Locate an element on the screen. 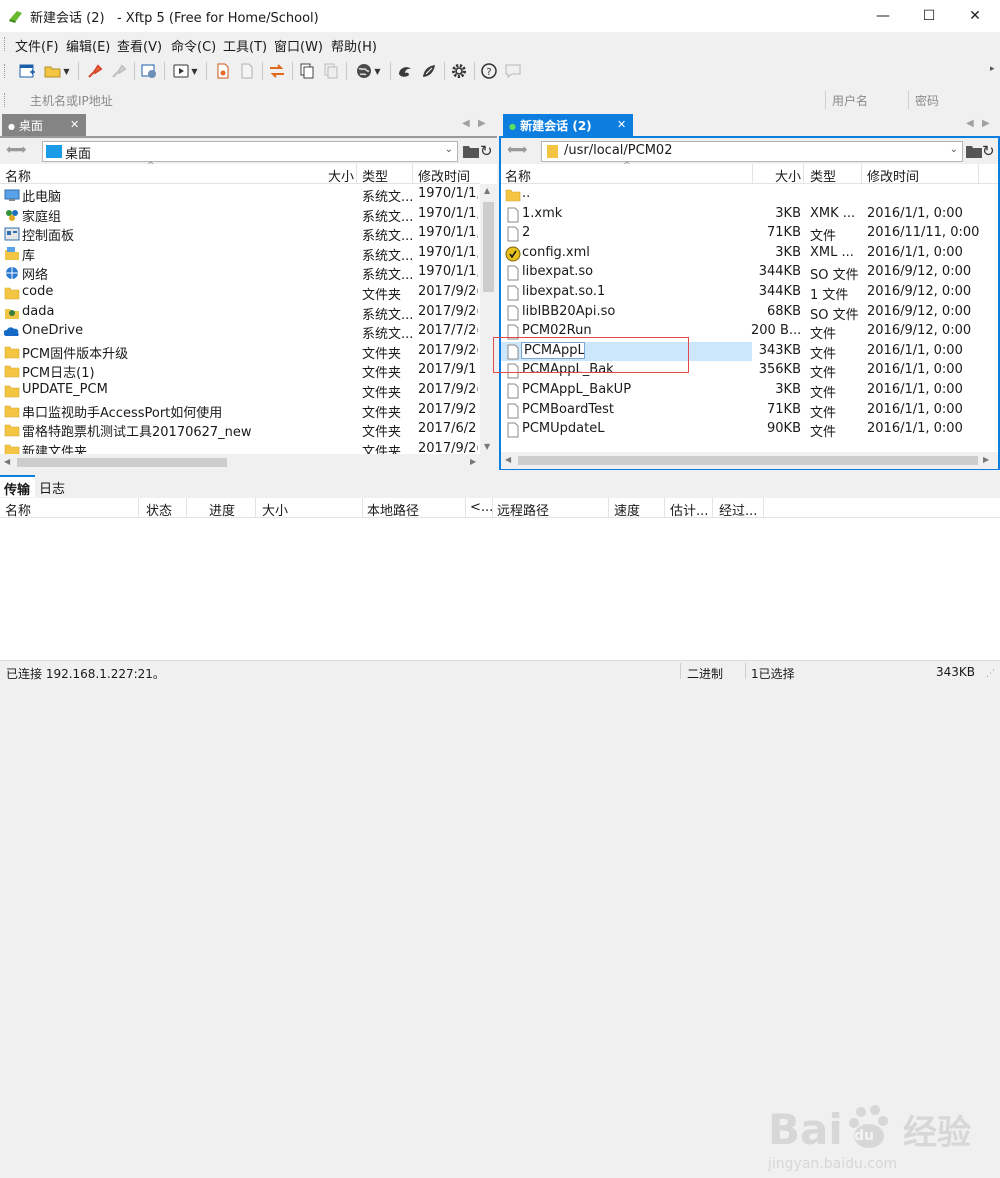 The image size is (1000, 1178). file-row: 此电脑 系统文... 1970/1/1, is located at coordinates (240, 194).